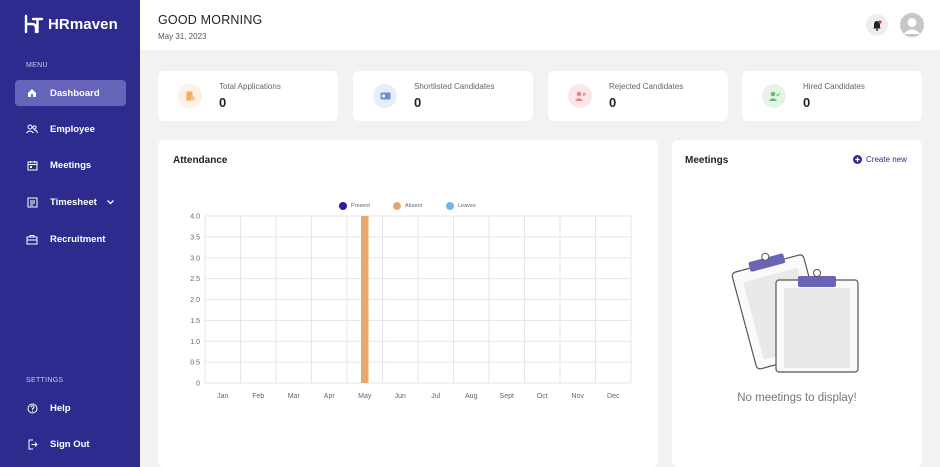 This screenshot has height=467, width=940. I want to click on y-tick-label: 0.5, so click(195, 363).